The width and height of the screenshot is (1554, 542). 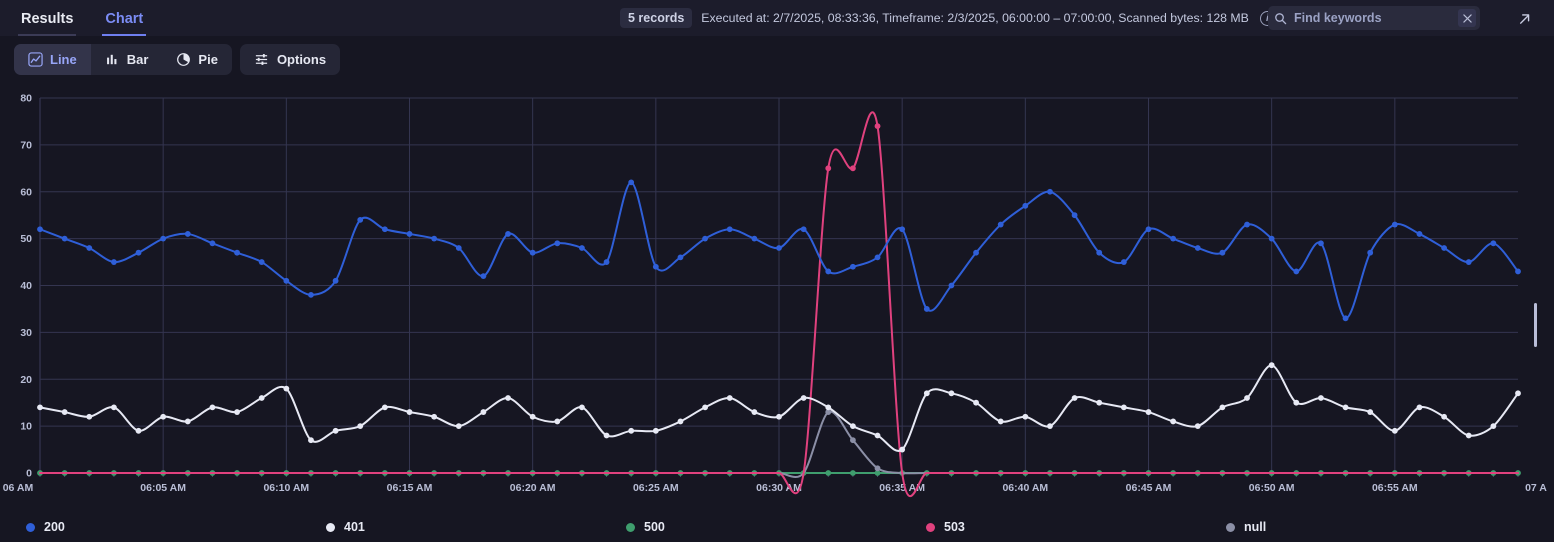 What do you see at coordinates (450, 527) in the screenshot?
I see `legend-item-401: 401` at bounding box center [450, 527].